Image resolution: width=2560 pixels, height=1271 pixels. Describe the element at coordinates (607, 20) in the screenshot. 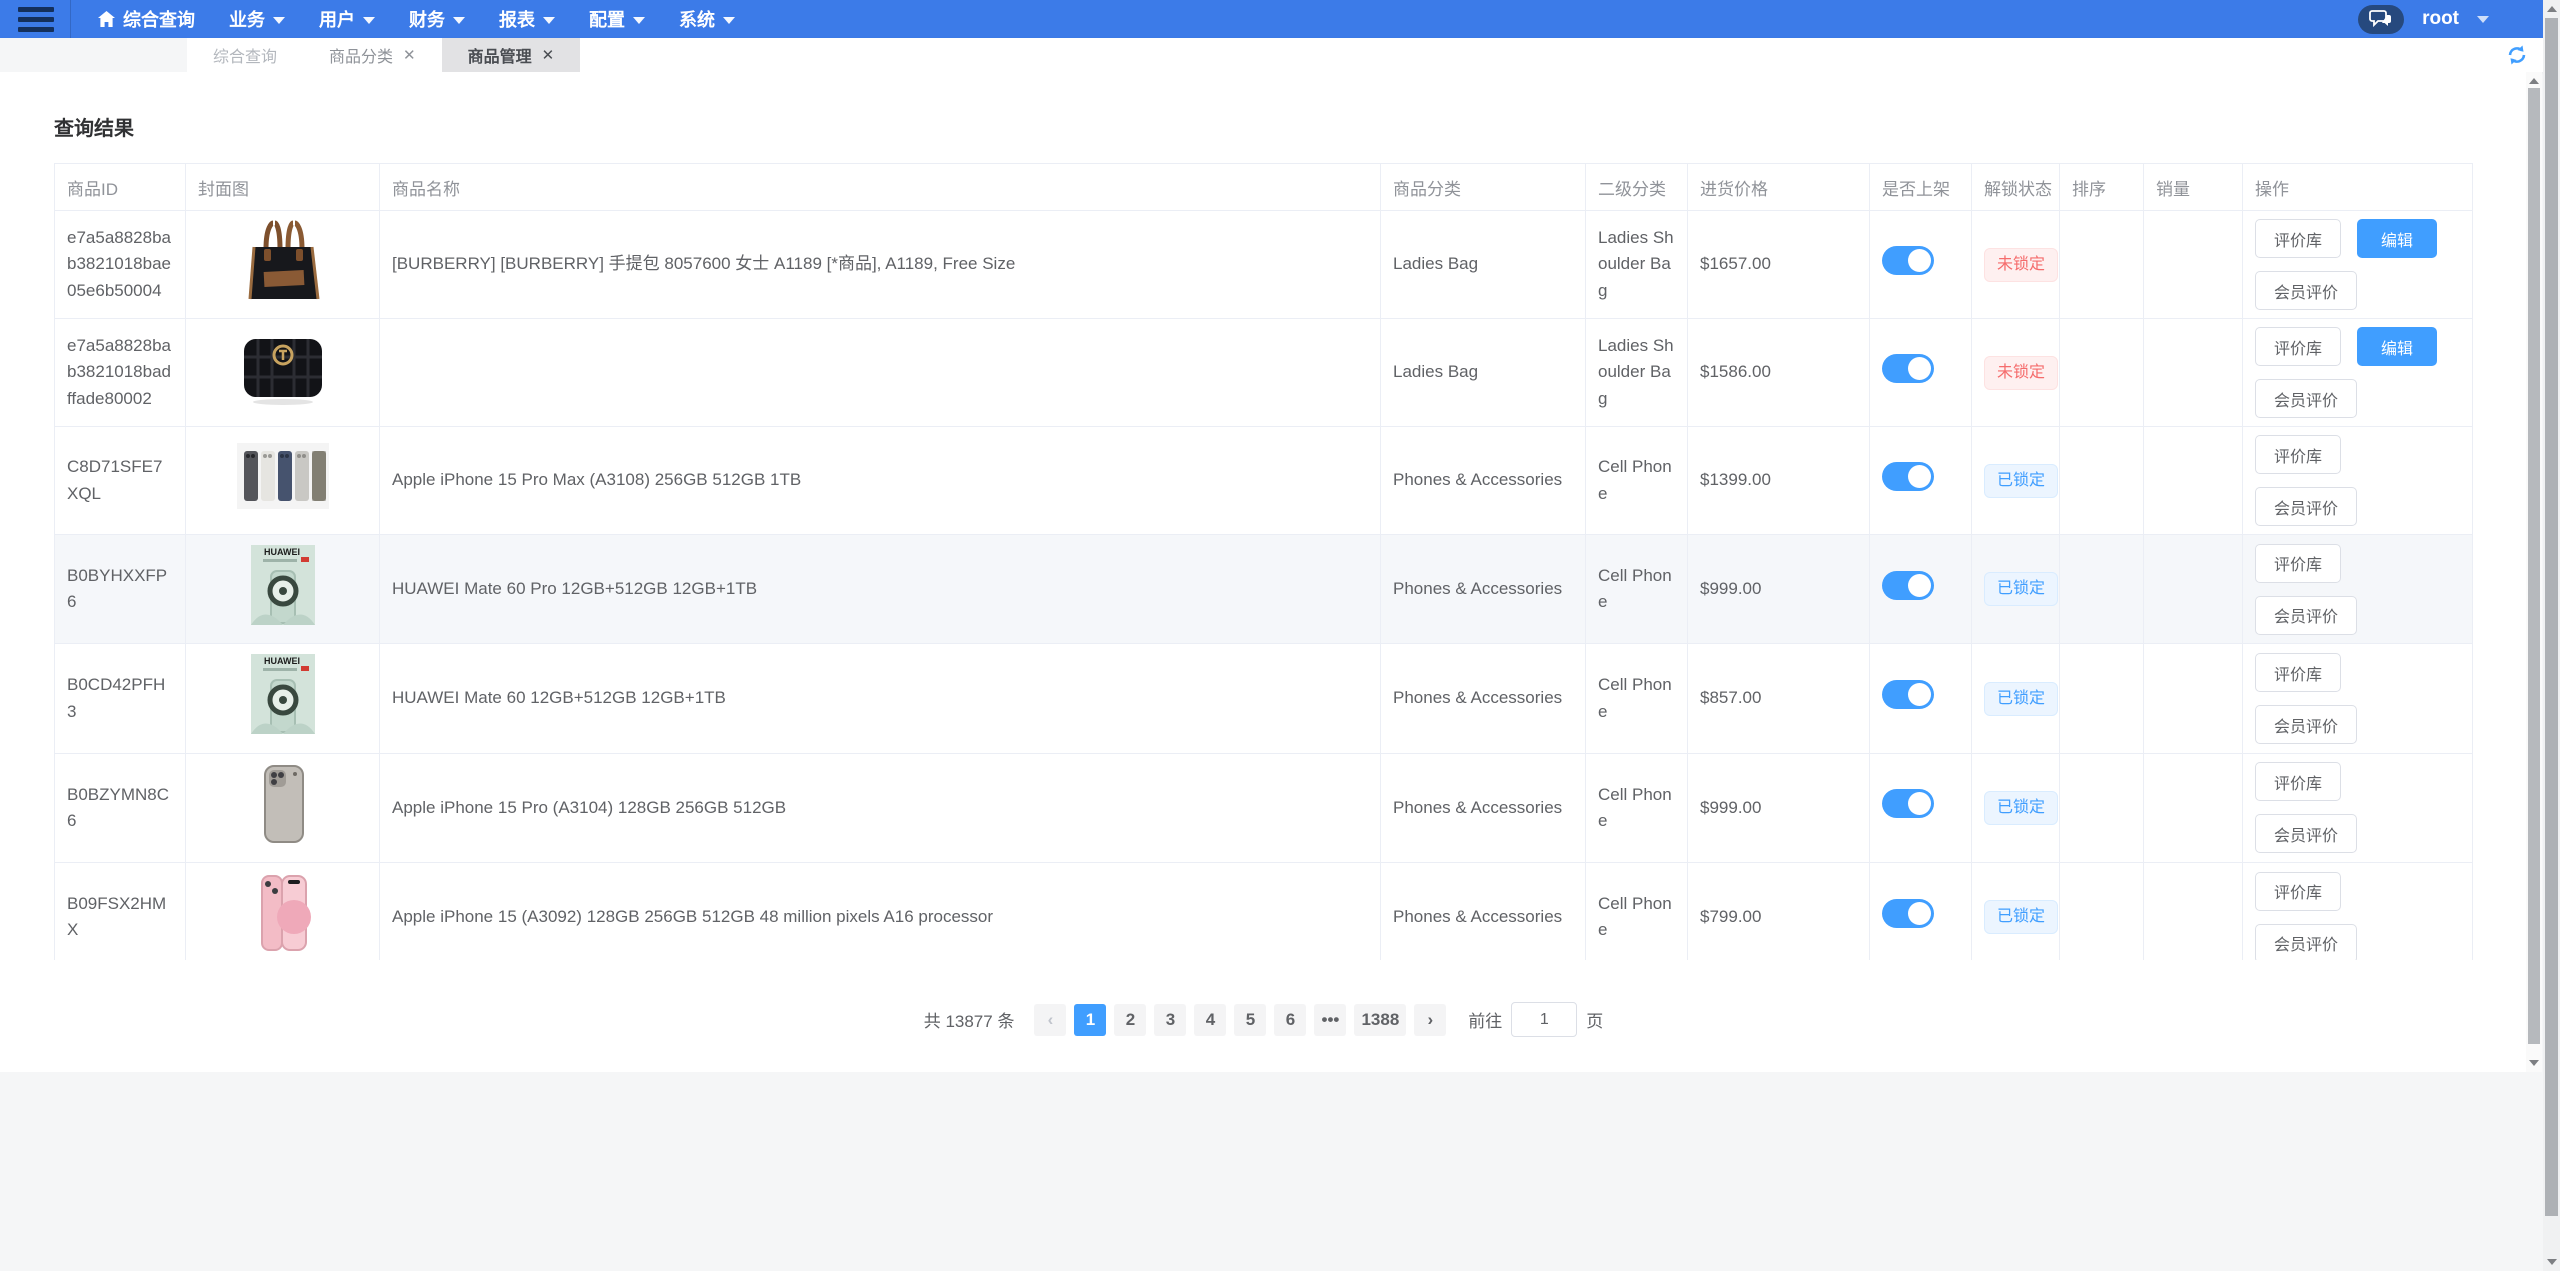

I see `nav-item-label: 配置` at that location.